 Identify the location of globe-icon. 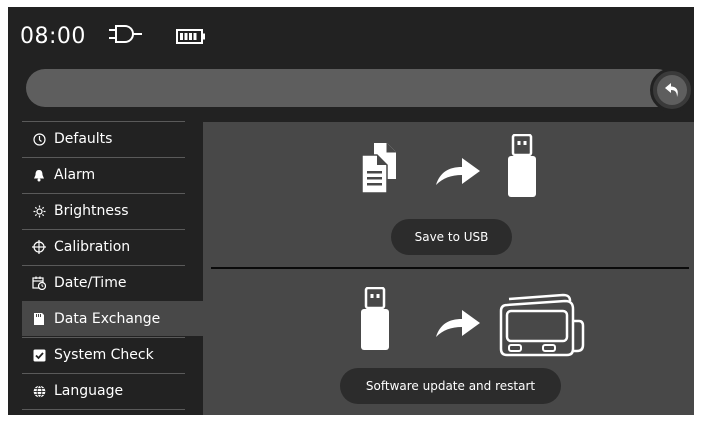
(39, 391).